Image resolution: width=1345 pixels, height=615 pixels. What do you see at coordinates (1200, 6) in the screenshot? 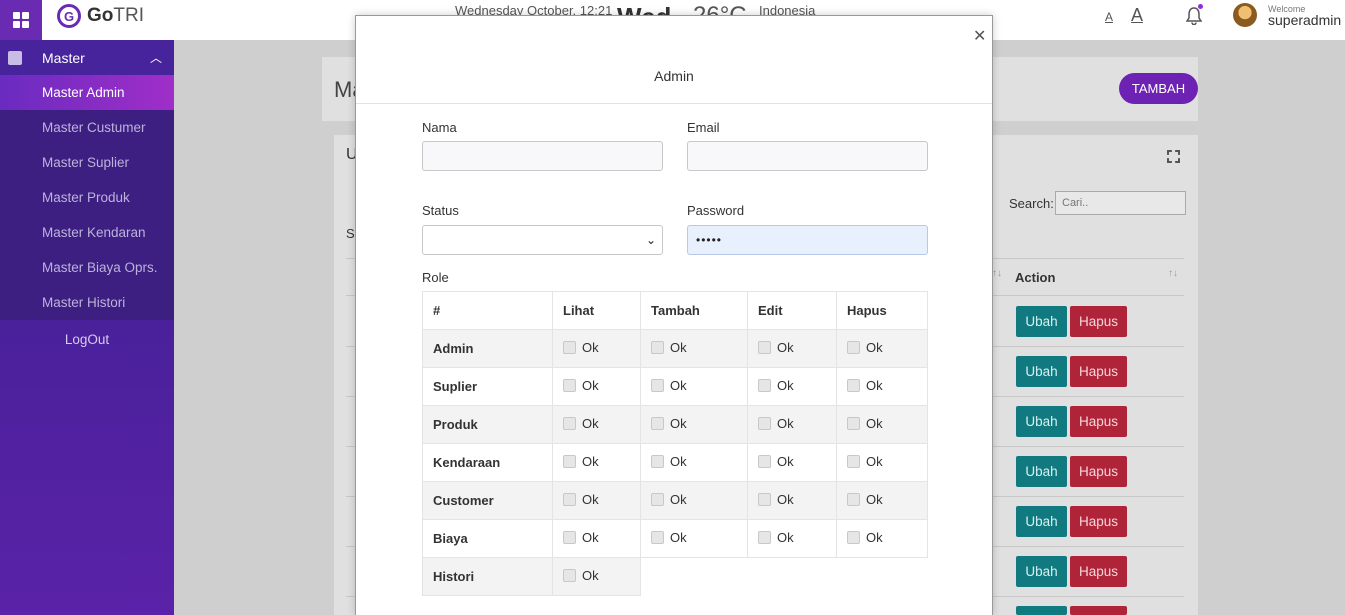
I see `notification-dot` at bounding box center [1200, 6].